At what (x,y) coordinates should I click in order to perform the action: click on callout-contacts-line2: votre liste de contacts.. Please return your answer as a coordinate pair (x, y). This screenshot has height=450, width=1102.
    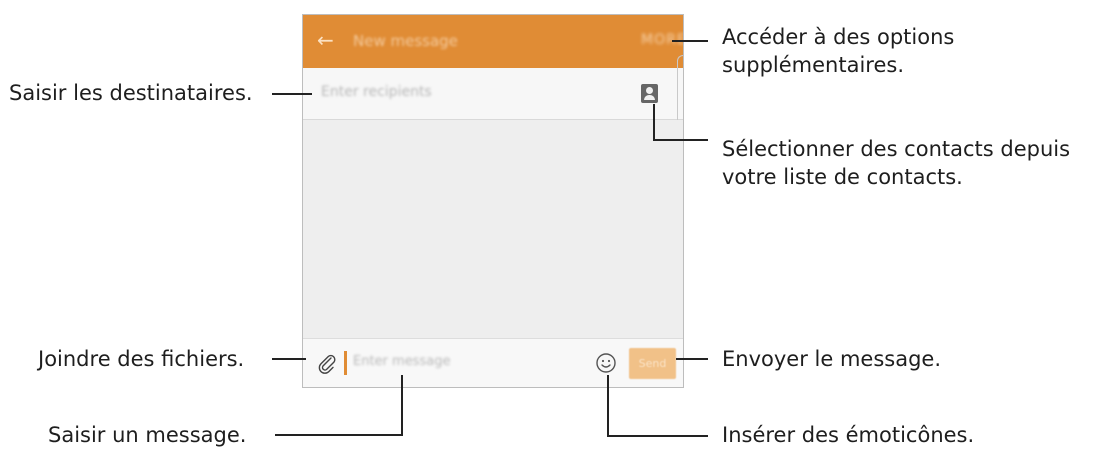
    Looking at the image, I should click on (842, 177).